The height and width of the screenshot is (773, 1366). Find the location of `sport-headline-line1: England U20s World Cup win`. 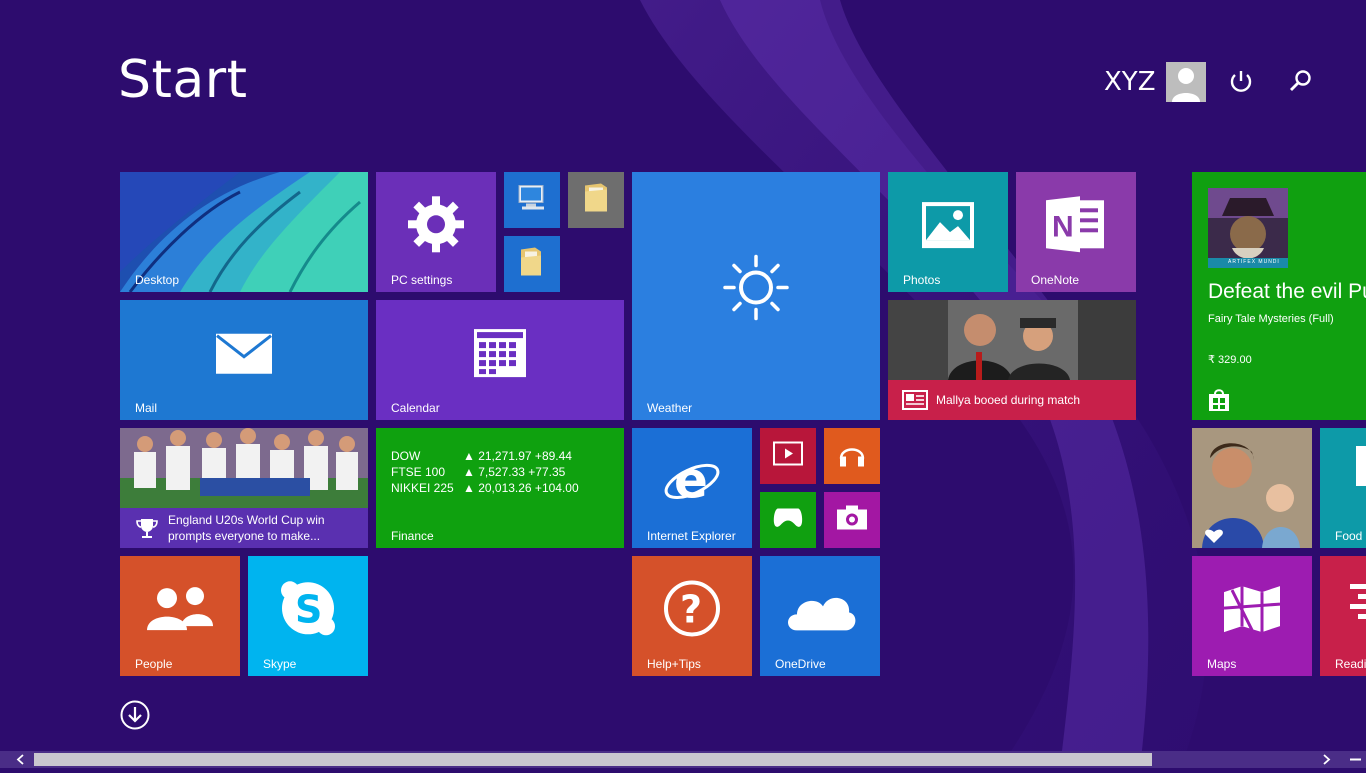

sport-headline-line1: England U20s World Cup win is located at coordinates (246, 520).